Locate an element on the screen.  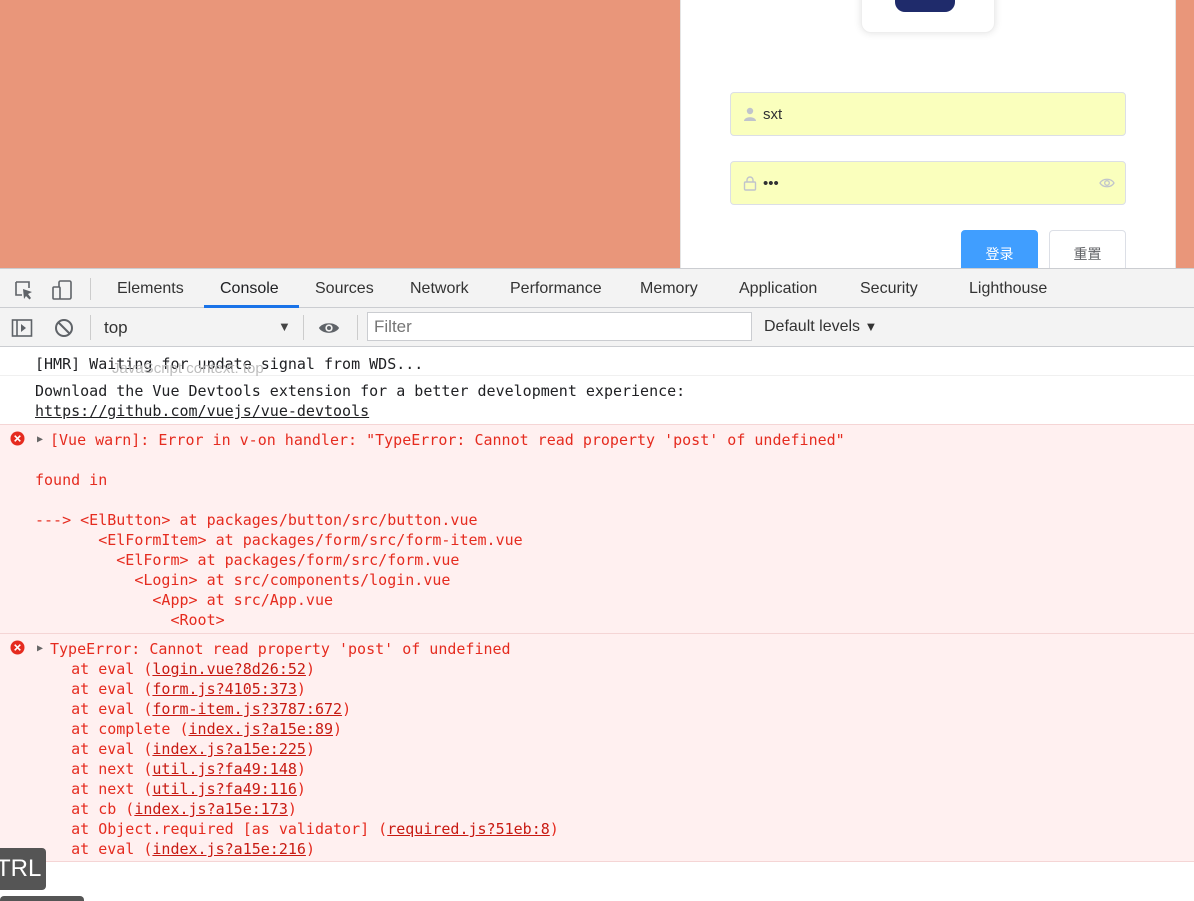
stack-frame-link: login.vue?8d26:52 is located at coordinates (229, 669).